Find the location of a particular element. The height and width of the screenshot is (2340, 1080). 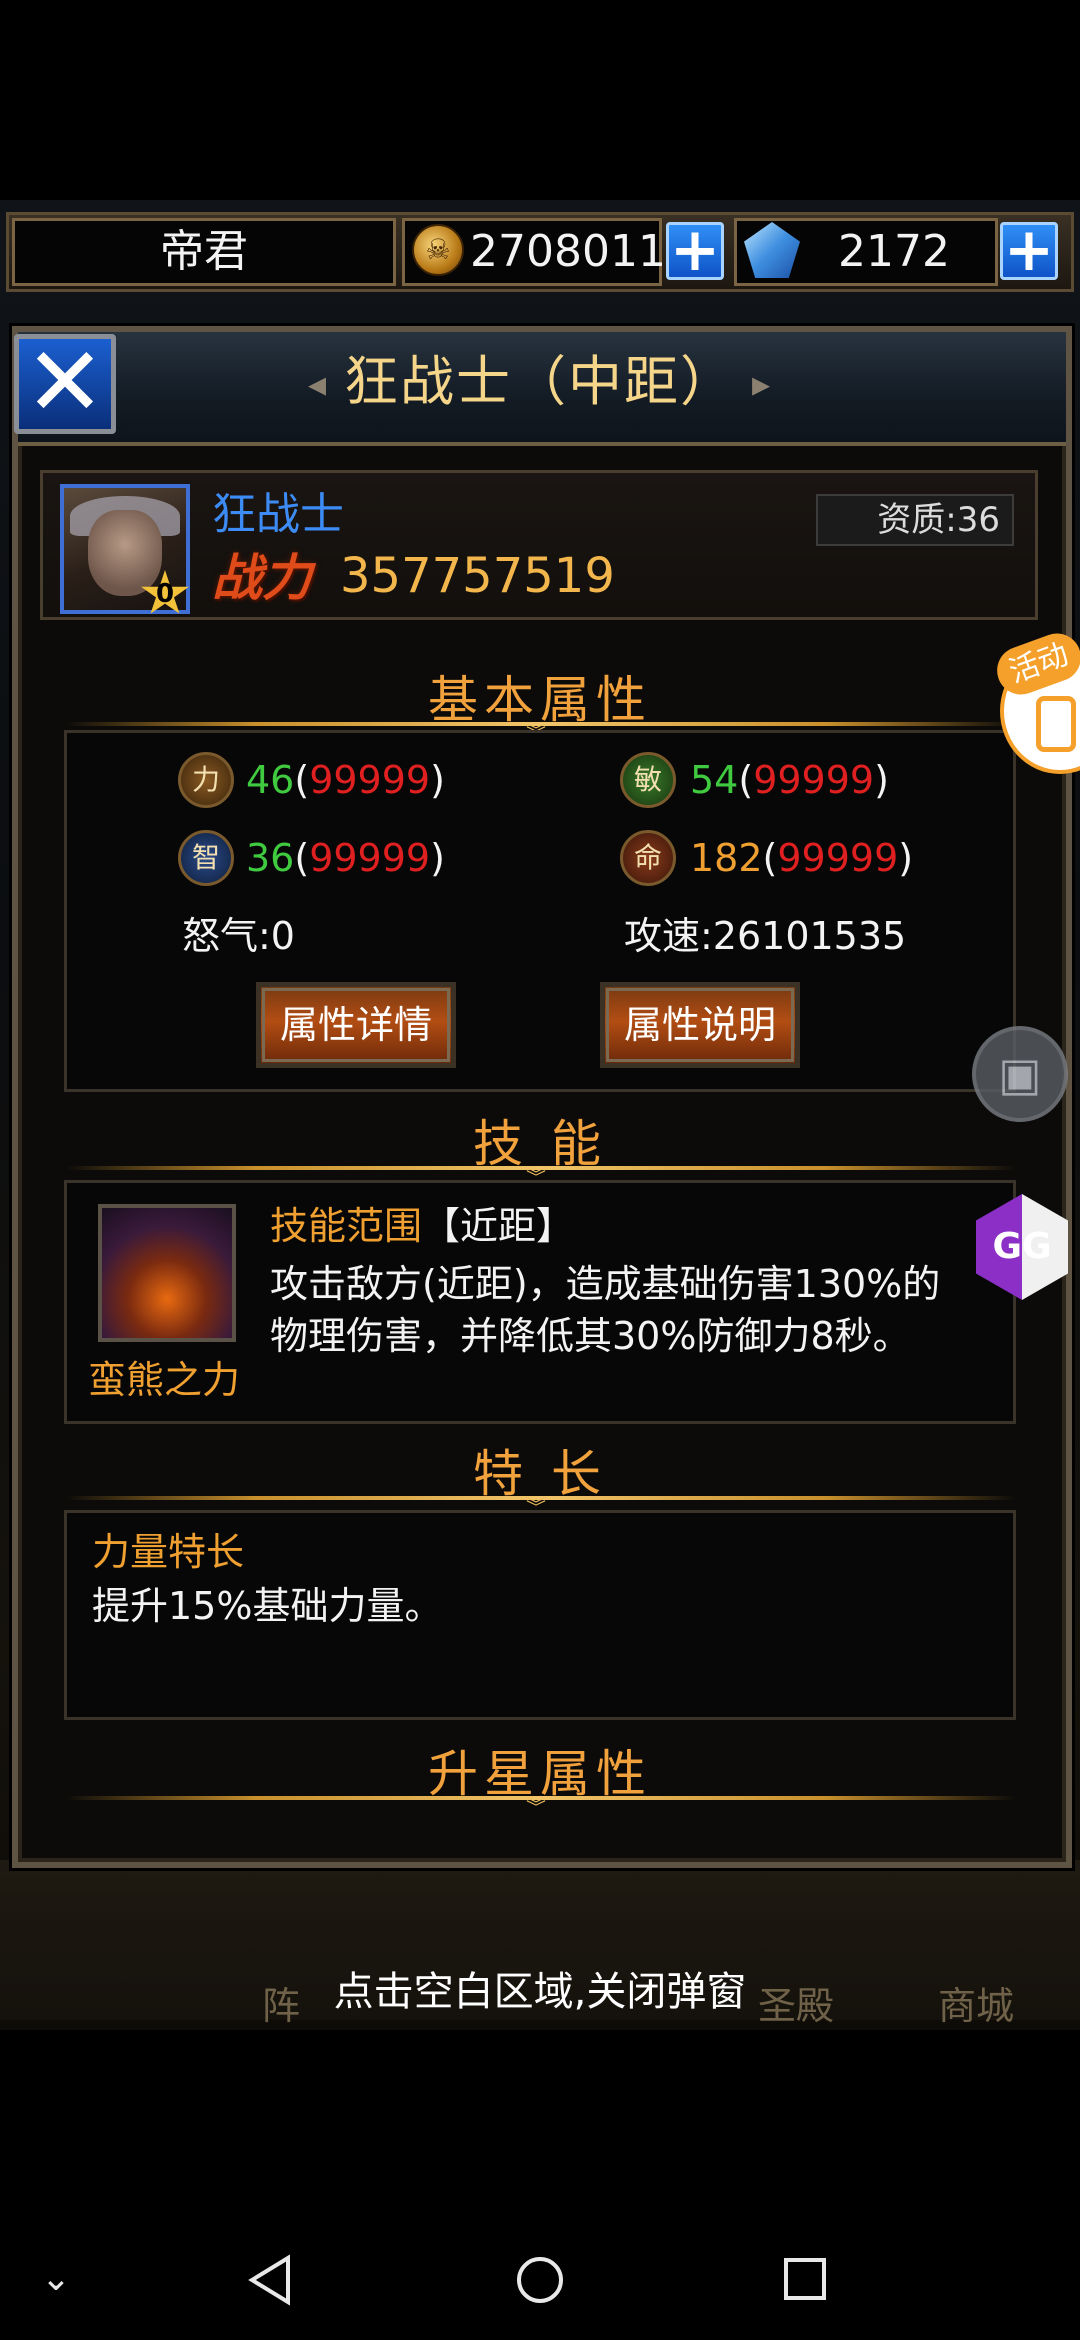

strength-icon: 力 is located at coordinates (206, 780).